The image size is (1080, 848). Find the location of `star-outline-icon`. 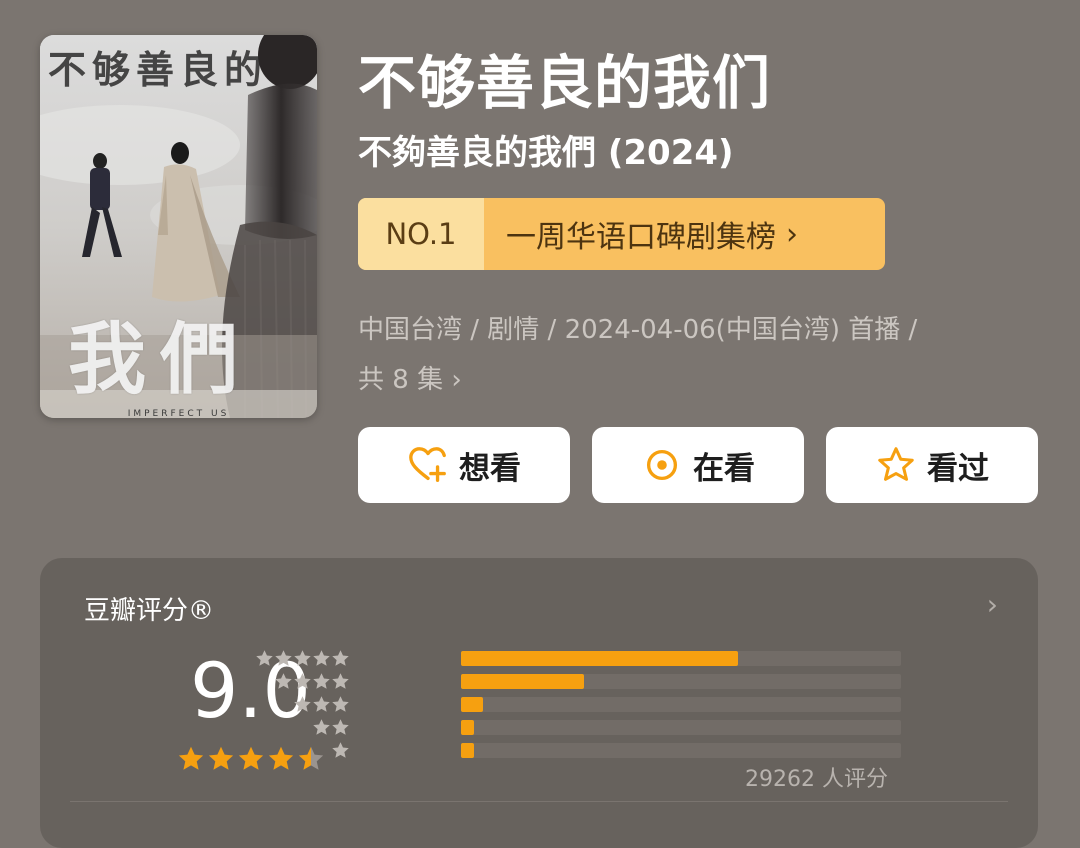

star-outline-icon is located at coordinates (896, 464).